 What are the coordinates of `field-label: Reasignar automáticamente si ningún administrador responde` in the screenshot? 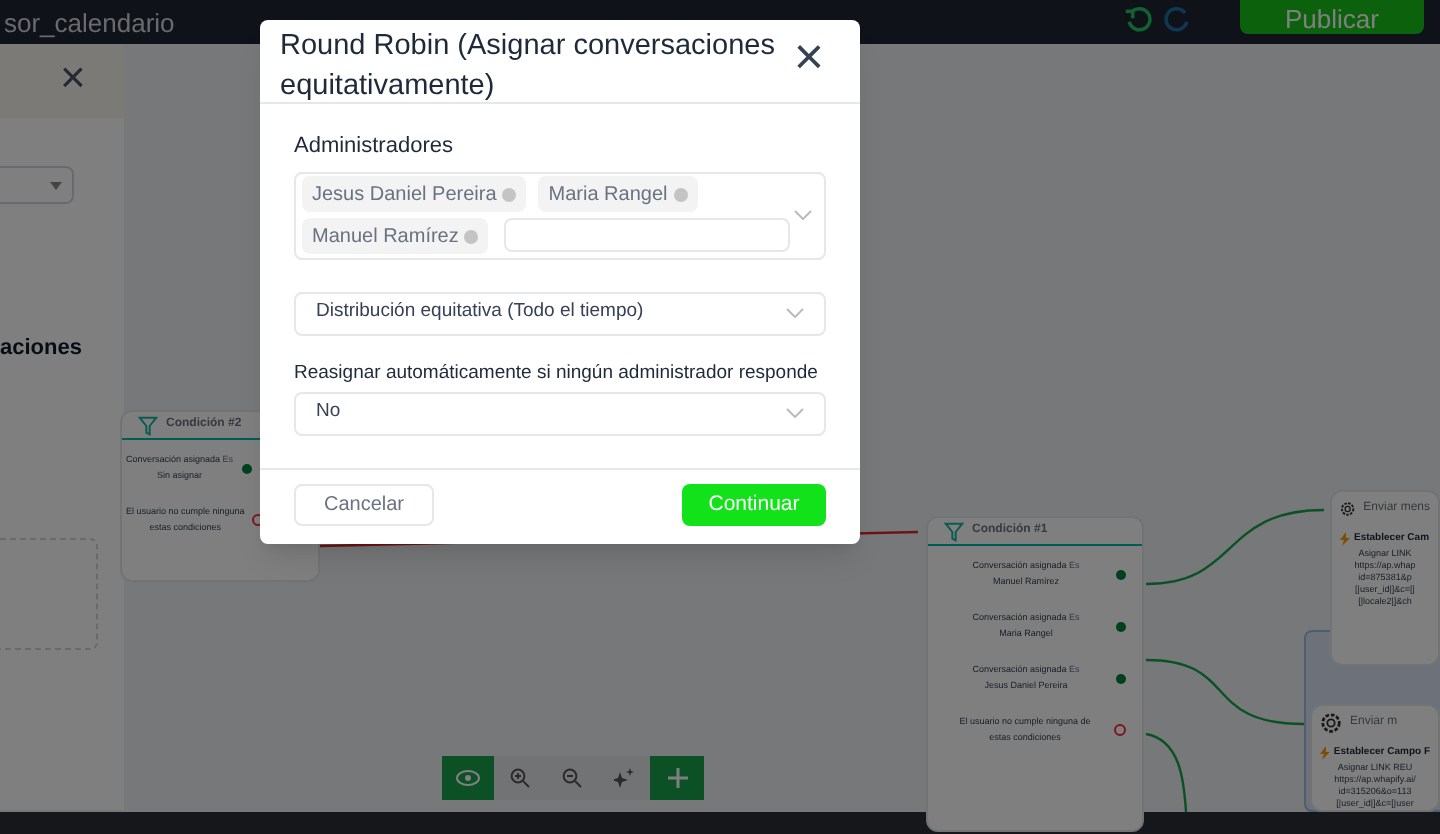 It's located at (557, 373).